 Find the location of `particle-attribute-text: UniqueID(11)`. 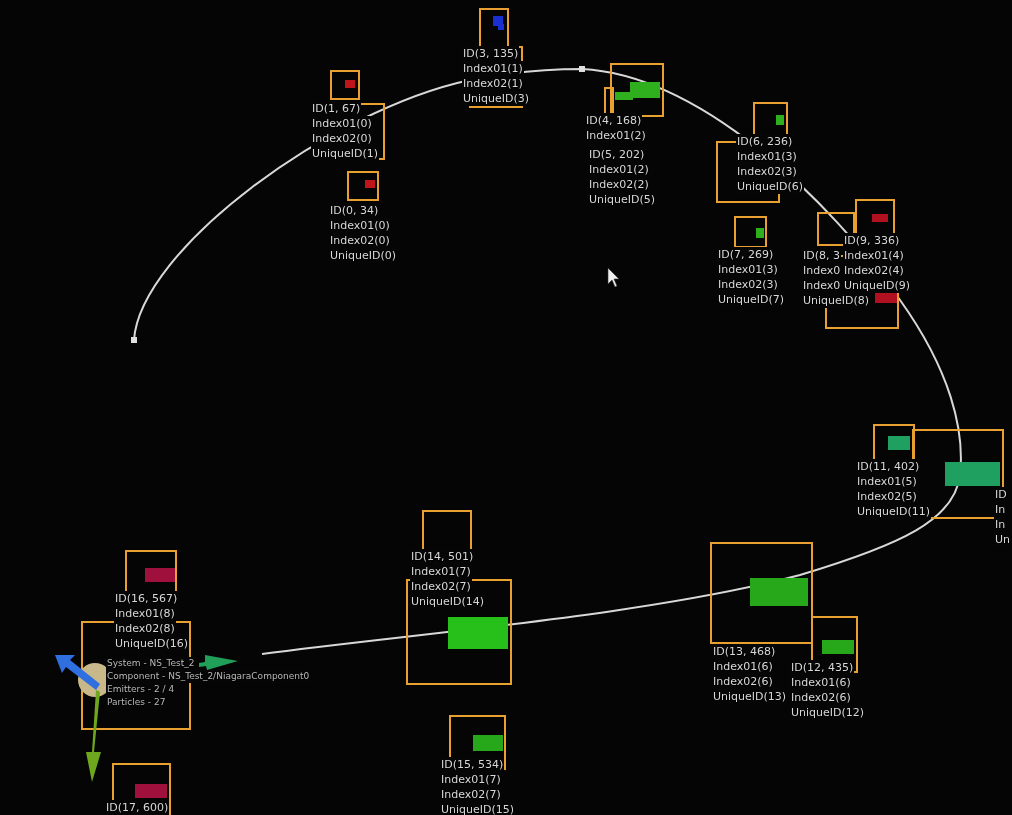

particle-attribute-text: UniqueID(11) is located at coordinates (894, 511).